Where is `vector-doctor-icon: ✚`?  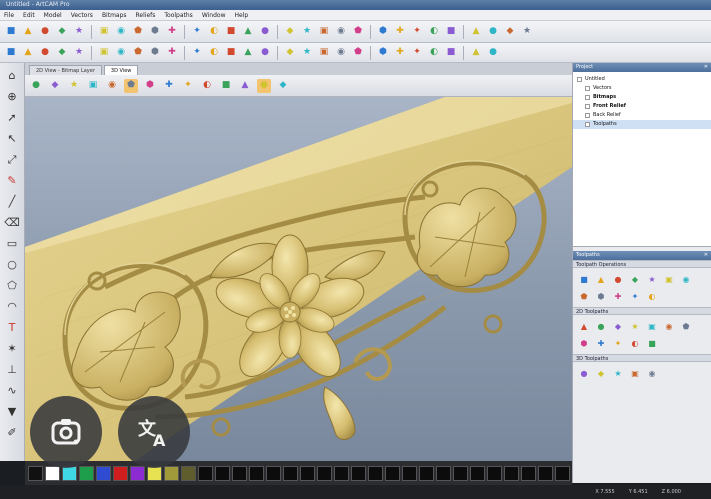
vector-doctor-icon: ✚ is located at coordinates (400, 53).